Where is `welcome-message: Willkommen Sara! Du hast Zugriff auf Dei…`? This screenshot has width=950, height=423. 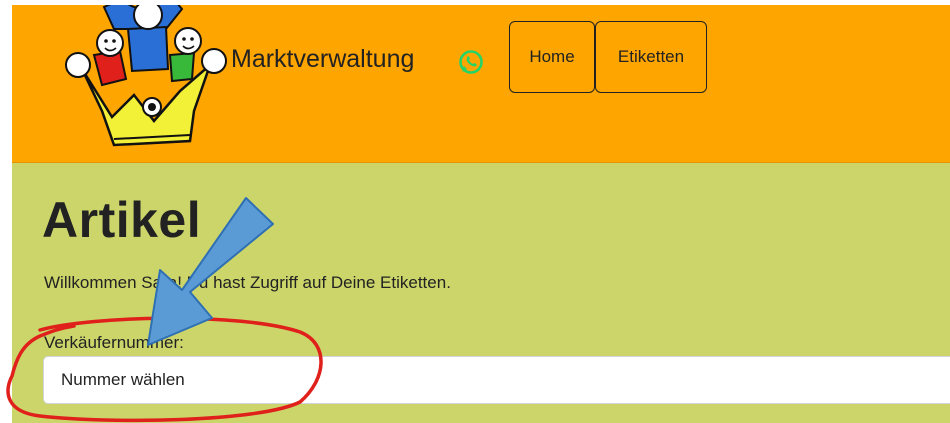
welcome-message: Willkommen Sara! Du hast Zugriff auf Dei… is located at coordinates (247, 282).